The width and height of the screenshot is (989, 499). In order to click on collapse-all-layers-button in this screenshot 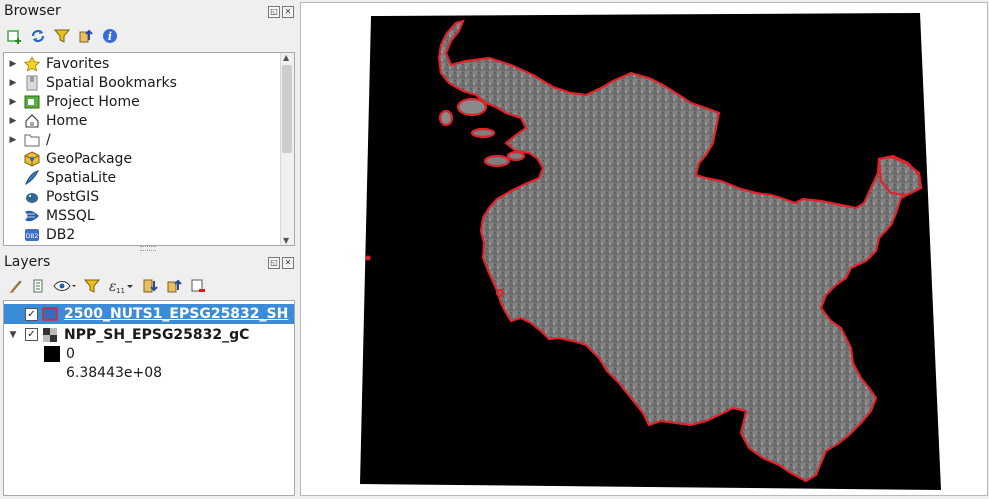, I will do `click(174, 286)`.